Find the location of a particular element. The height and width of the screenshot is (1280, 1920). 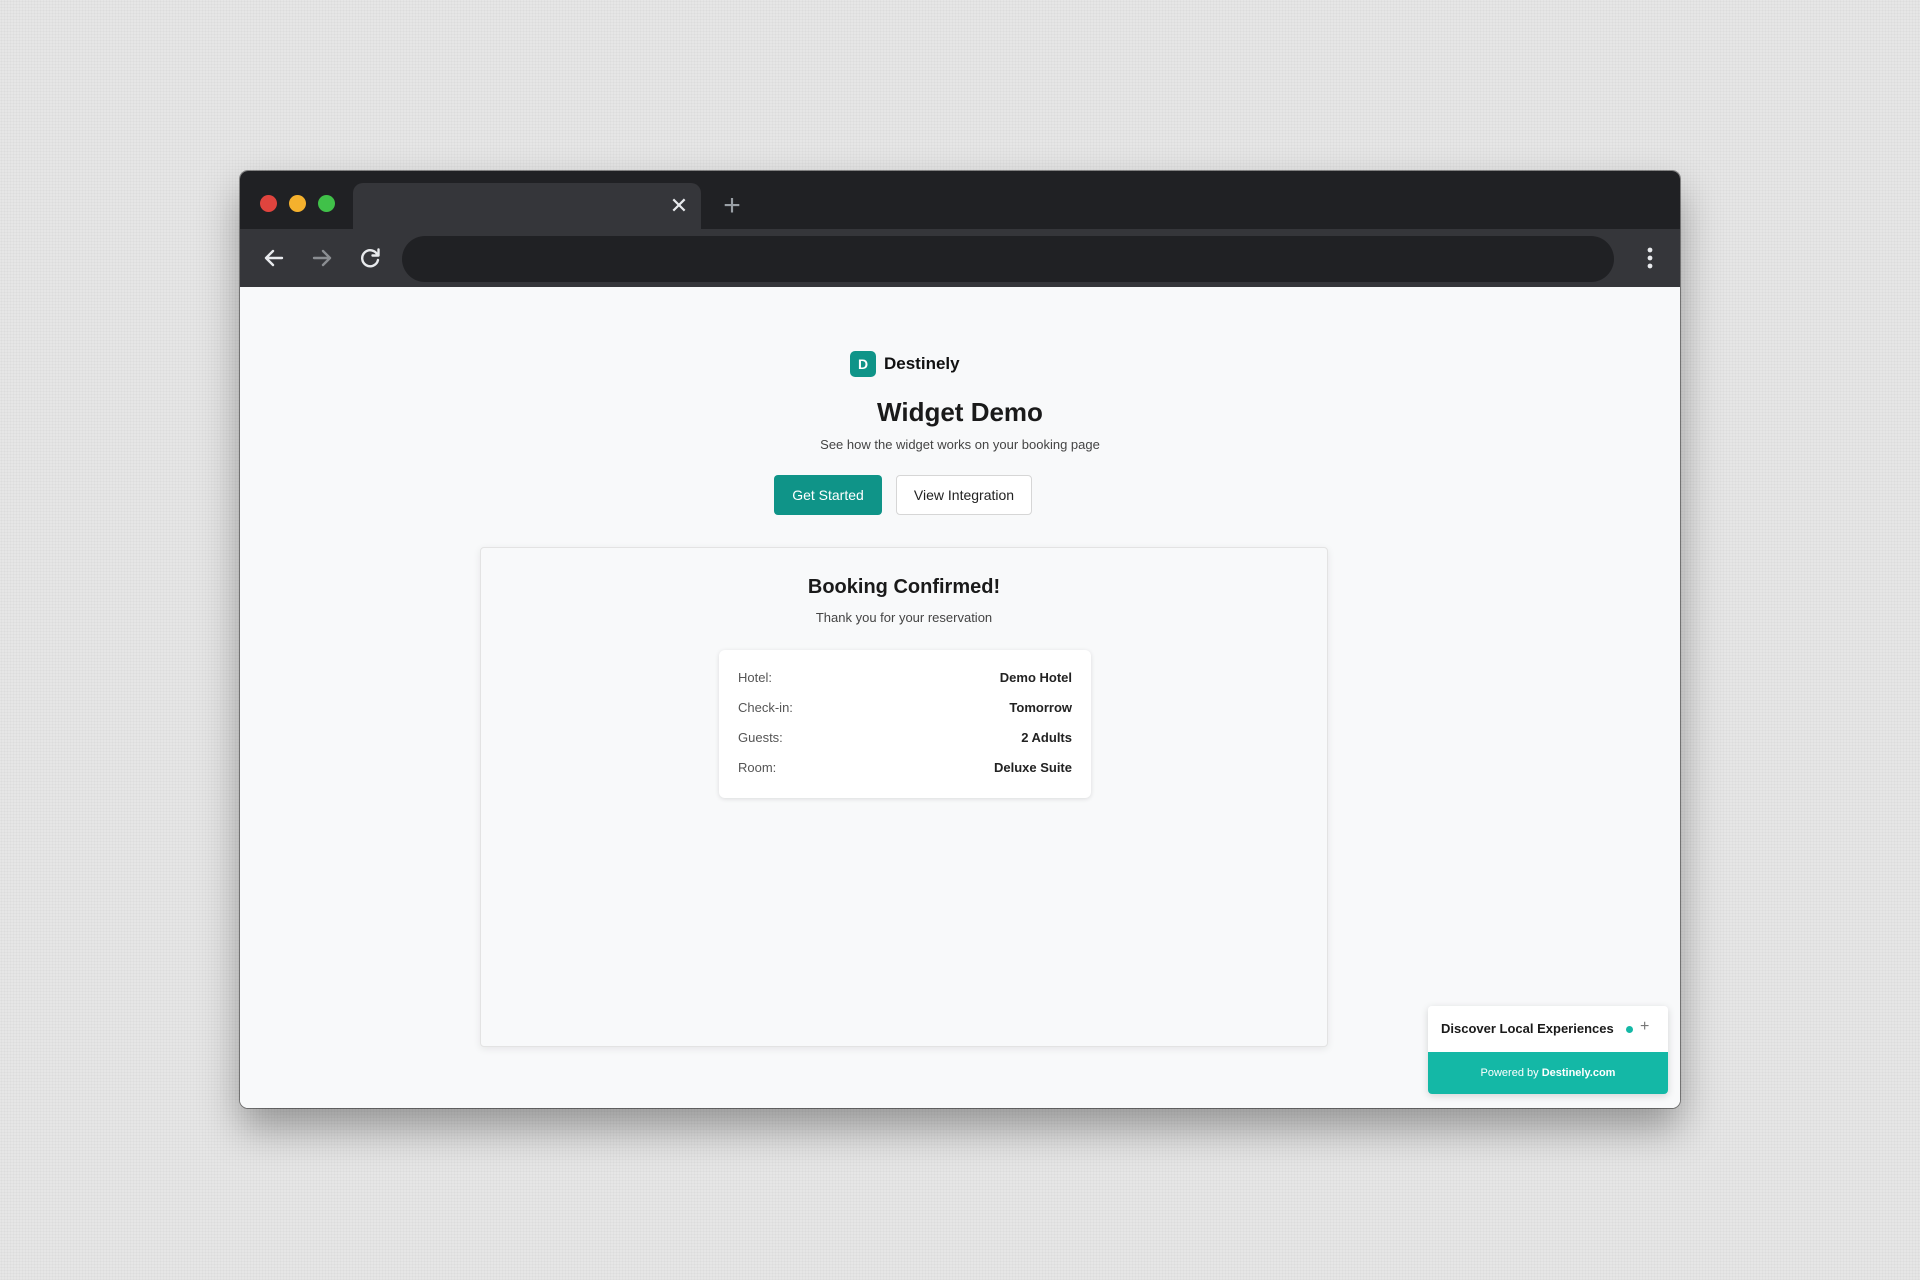

widget-title: Discover Local Experiences is located at coordinates (1527, 1028).